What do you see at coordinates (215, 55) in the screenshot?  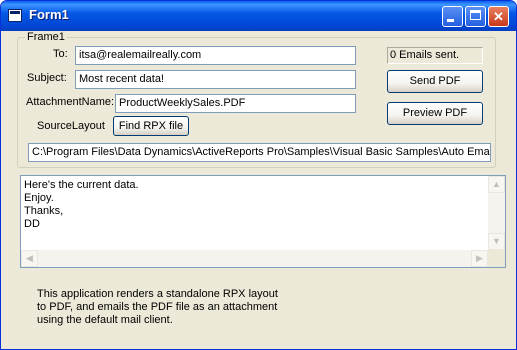 I see `to-field: itsa@realemailreally.com` at bounding box center [215, 55].